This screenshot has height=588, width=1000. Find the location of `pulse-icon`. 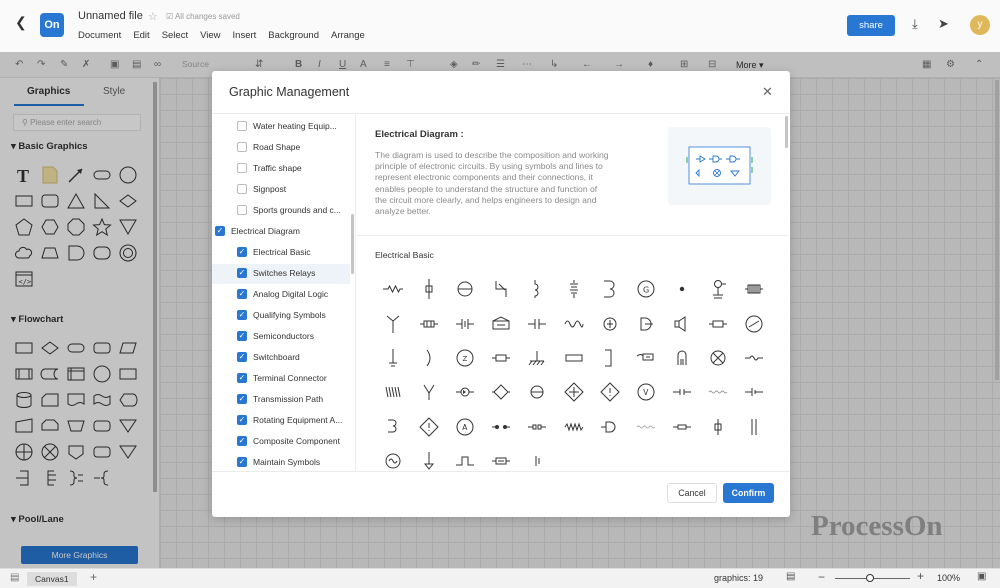

pulse-icon is located at coordinates (465, 457).